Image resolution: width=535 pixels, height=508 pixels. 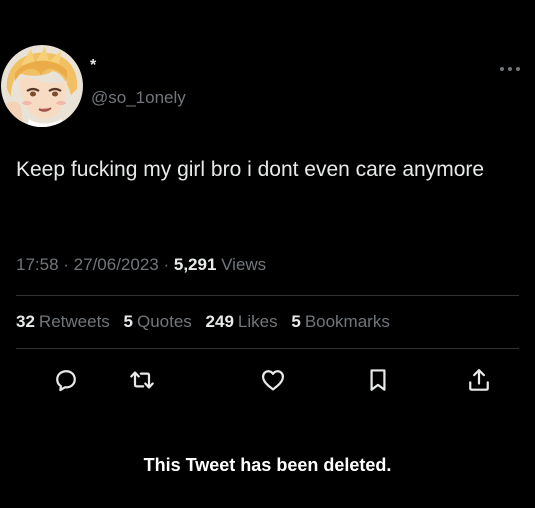 I want to click on views-label: Views, so click(x=244, y=264).